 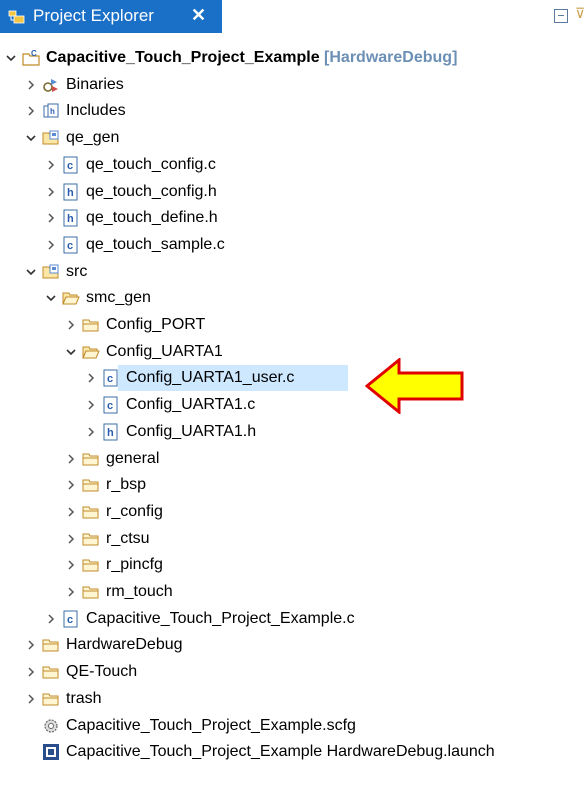 I want to click on tree-item-label: qe_gen, so click(x=93, y=138).